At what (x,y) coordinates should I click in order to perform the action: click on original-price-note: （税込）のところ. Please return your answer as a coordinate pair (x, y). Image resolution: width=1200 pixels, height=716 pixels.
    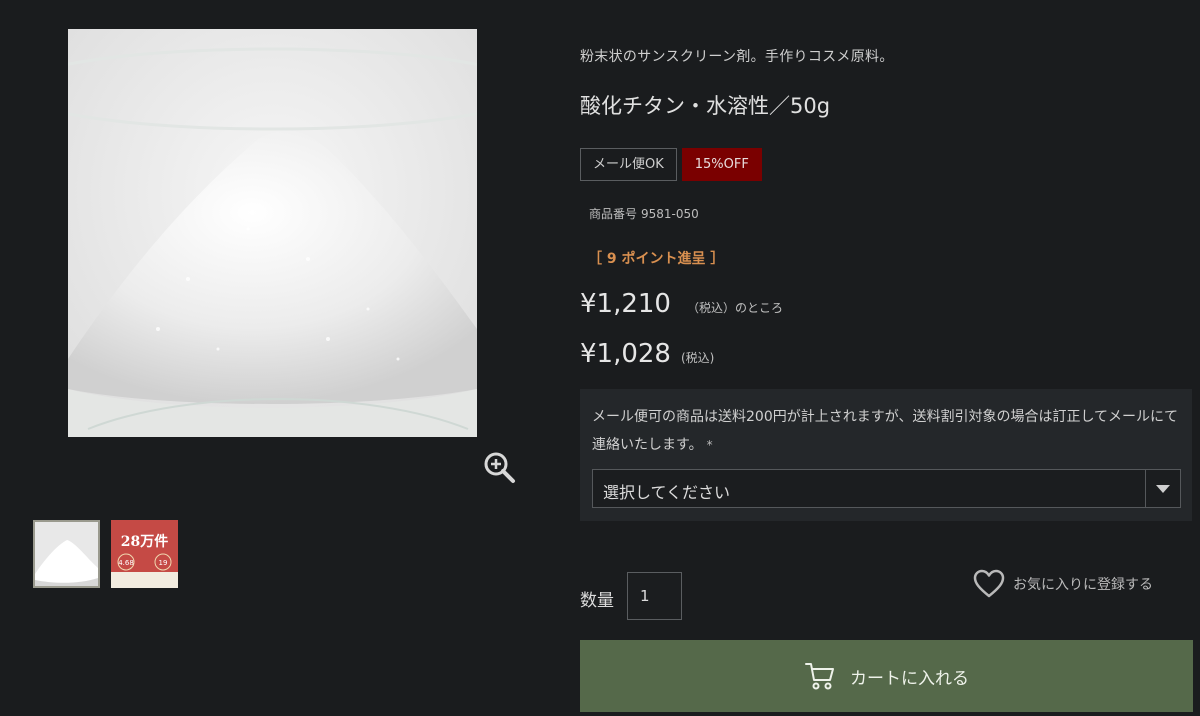
    Looking at the image, I should click on (734, 308).